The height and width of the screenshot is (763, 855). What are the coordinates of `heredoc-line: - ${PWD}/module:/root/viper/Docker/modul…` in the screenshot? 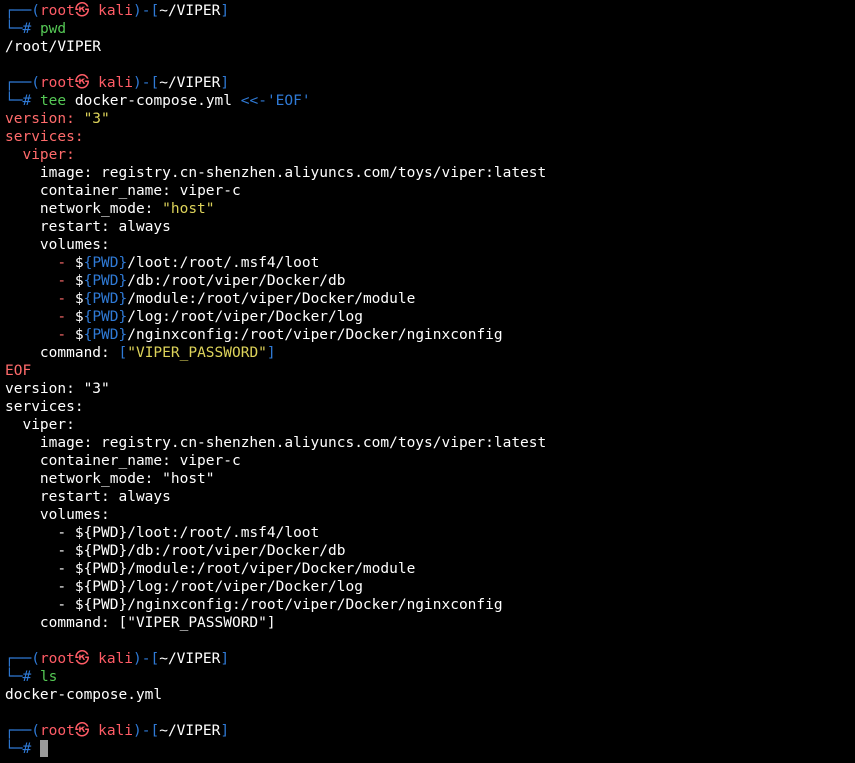 It's located at (236, 299).